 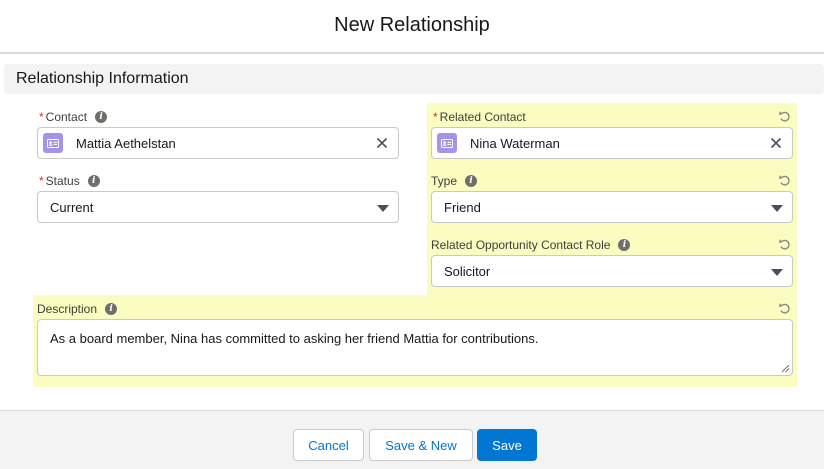 What do you see at coordinates (612, 143) in the screenshot?
I see `related-contact-lookup-field: Nina Waterman` at bounding box center [612, 143].